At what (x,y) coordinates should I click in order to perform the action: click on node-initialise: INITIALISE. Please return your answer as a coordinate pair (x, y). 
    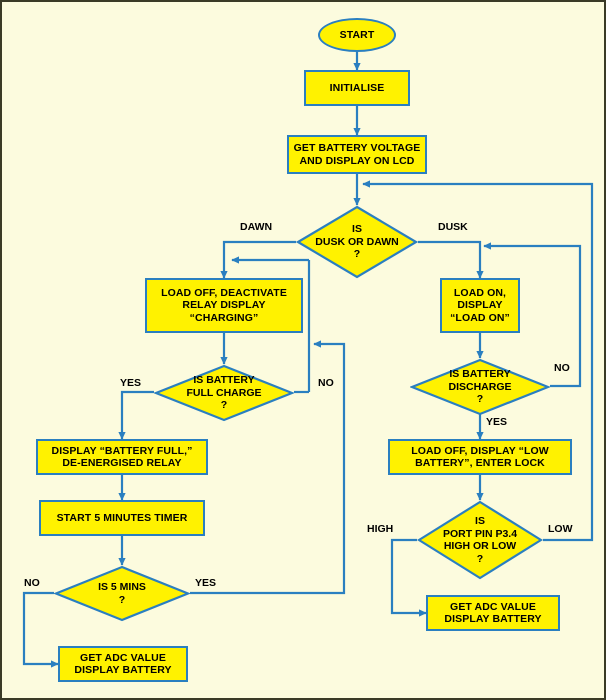
    Looking at the image, I should click on (357, 88).